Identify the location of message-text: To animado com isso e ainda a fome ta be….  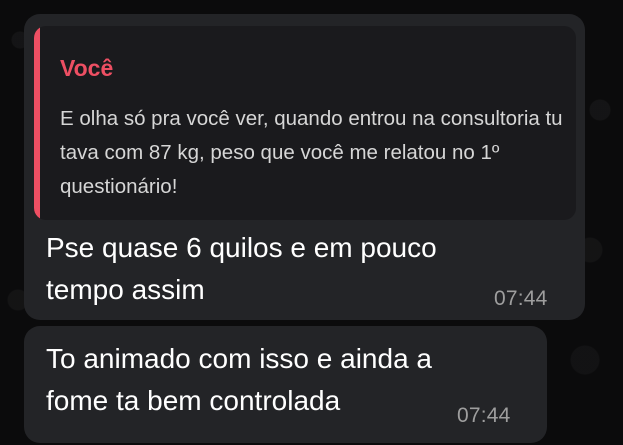
(239, 379).